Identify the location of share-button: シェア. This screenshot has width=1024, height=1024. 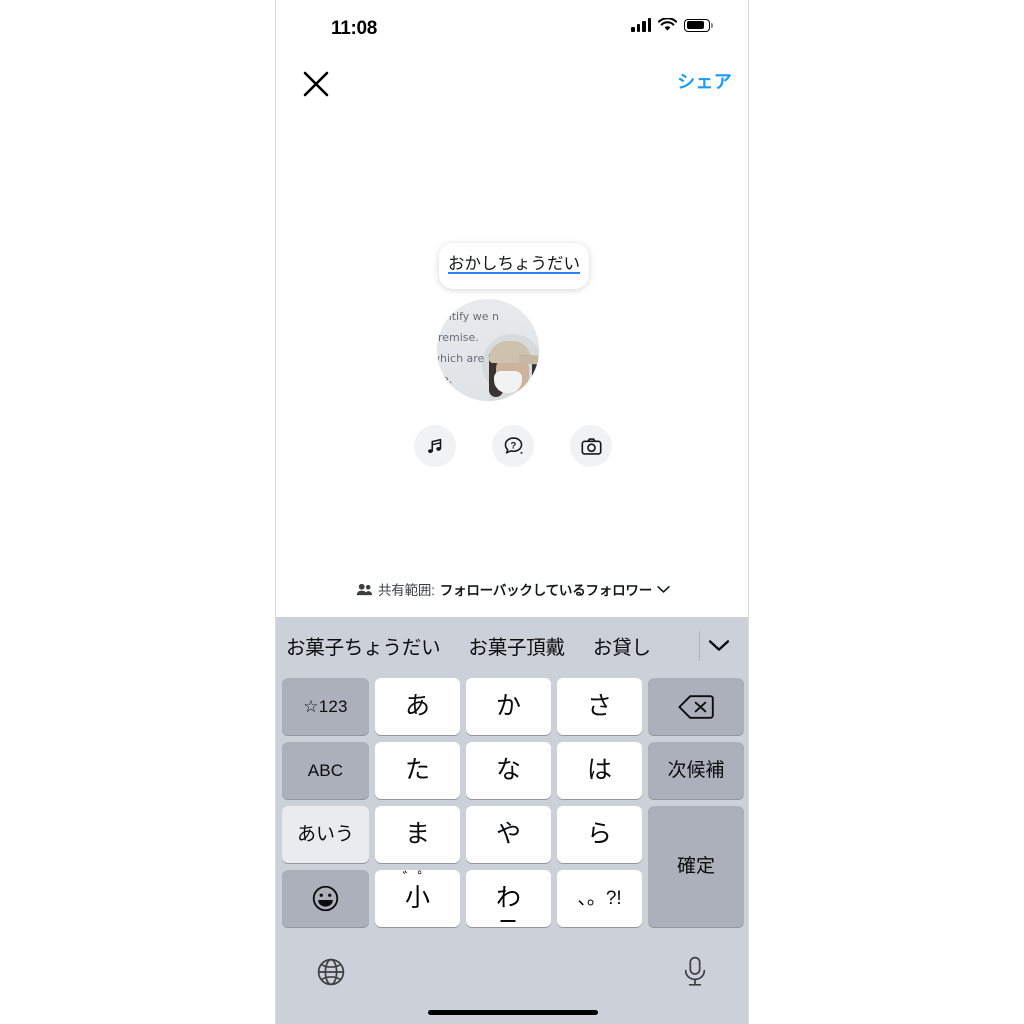
(704, 81).